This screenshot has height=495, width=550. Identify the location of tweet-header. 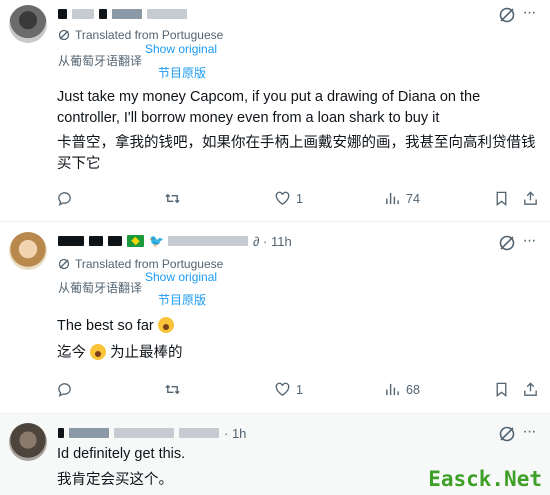
(122, 14).